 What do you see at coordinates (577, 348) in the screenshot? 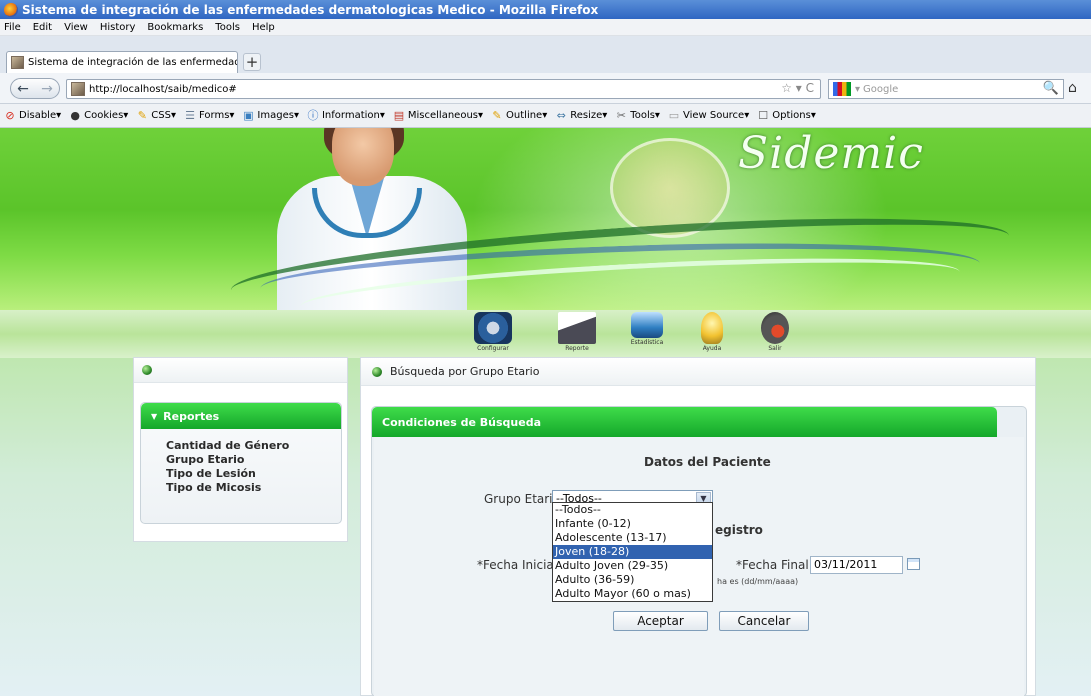
I see `nav-label: Reporte` at bounding box center [577, 348].